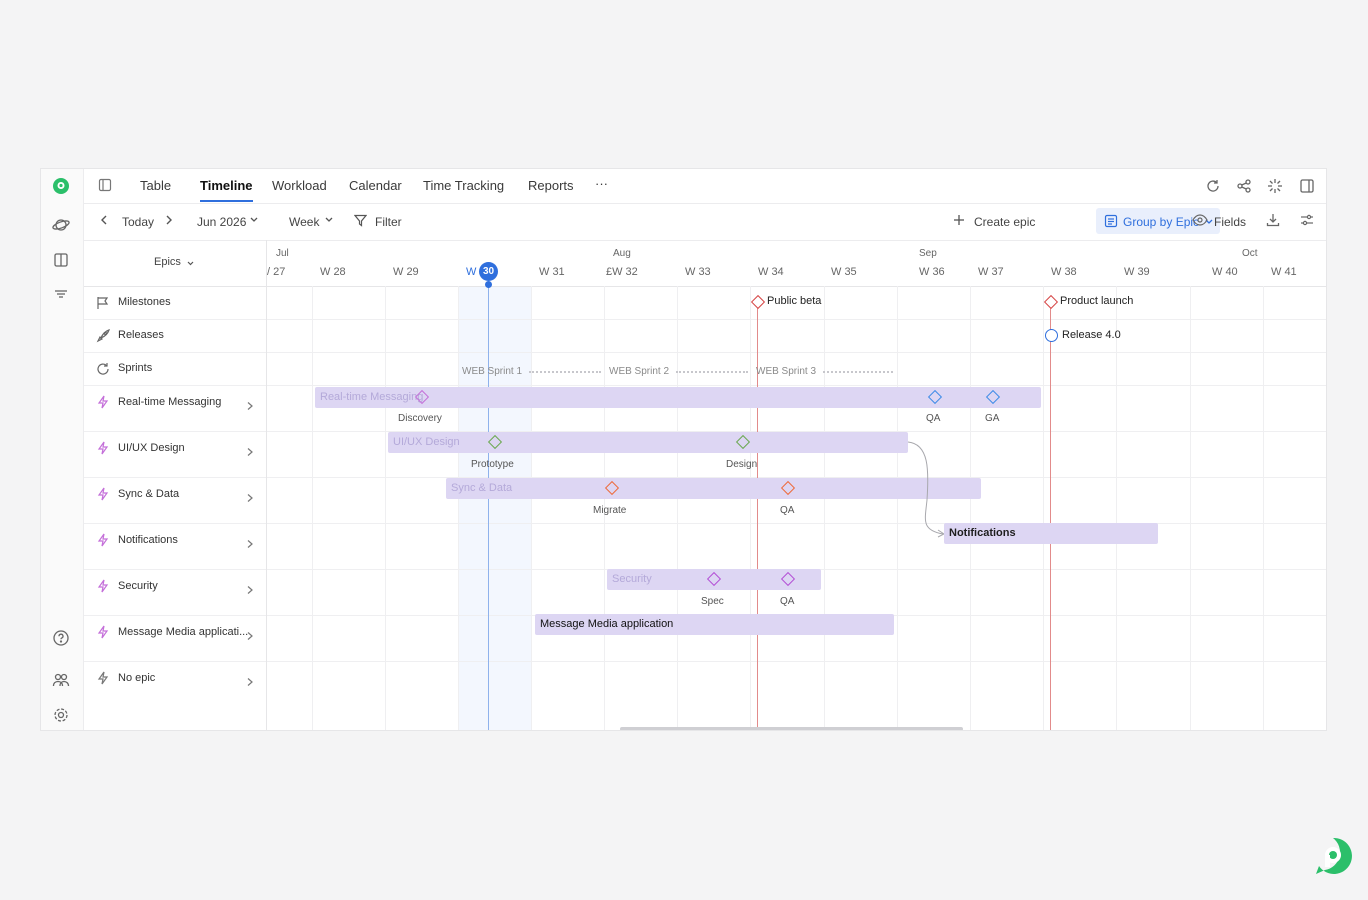 This screenshot has height=900, width=1368. I want to click on week-label: W 34, so click(771, 272).